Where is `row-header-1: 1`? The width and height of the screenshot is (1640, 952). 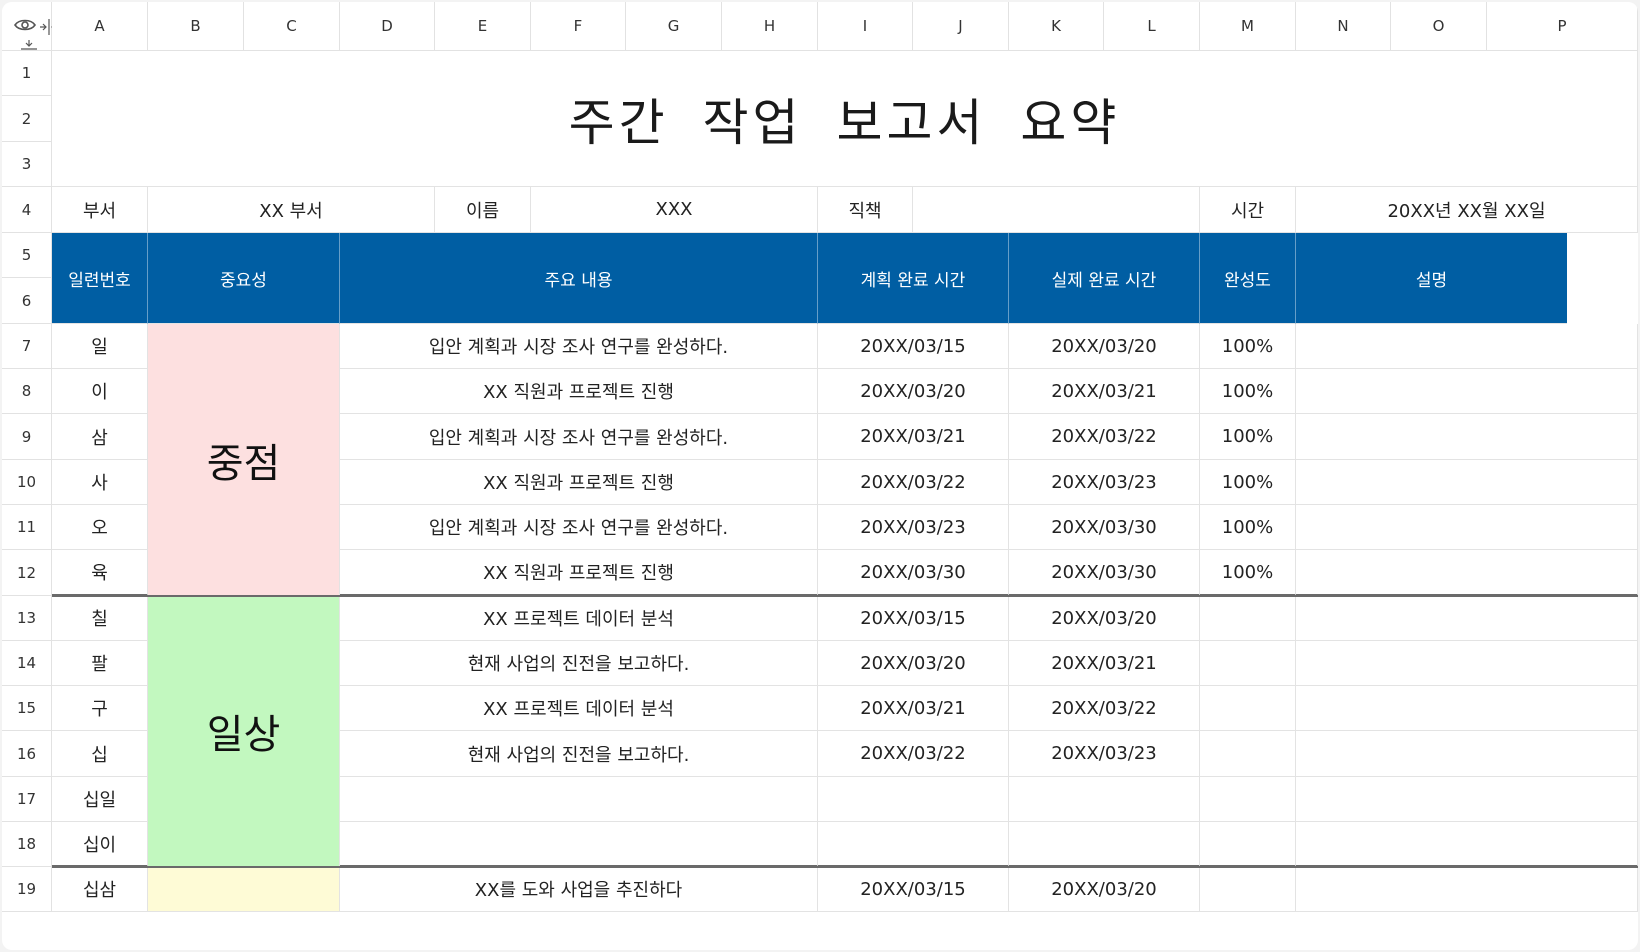
row-header-1: 1 is located at coordinates (27, 73).